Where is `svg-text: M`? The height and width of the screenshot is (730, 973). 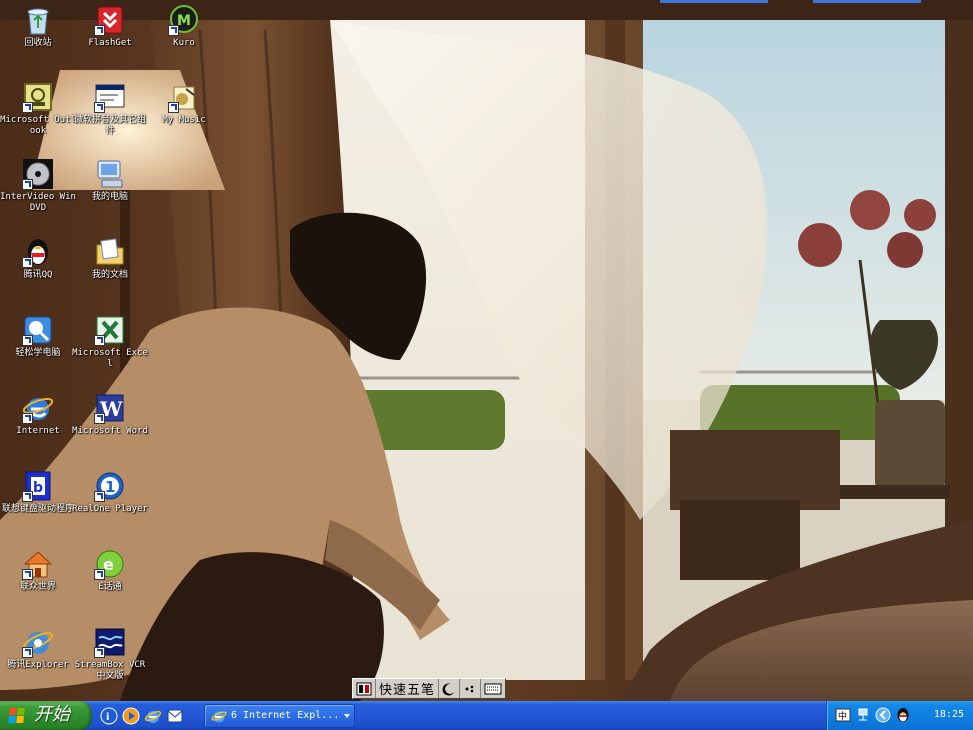
svg-text: M is located at coordinates (184, 21).